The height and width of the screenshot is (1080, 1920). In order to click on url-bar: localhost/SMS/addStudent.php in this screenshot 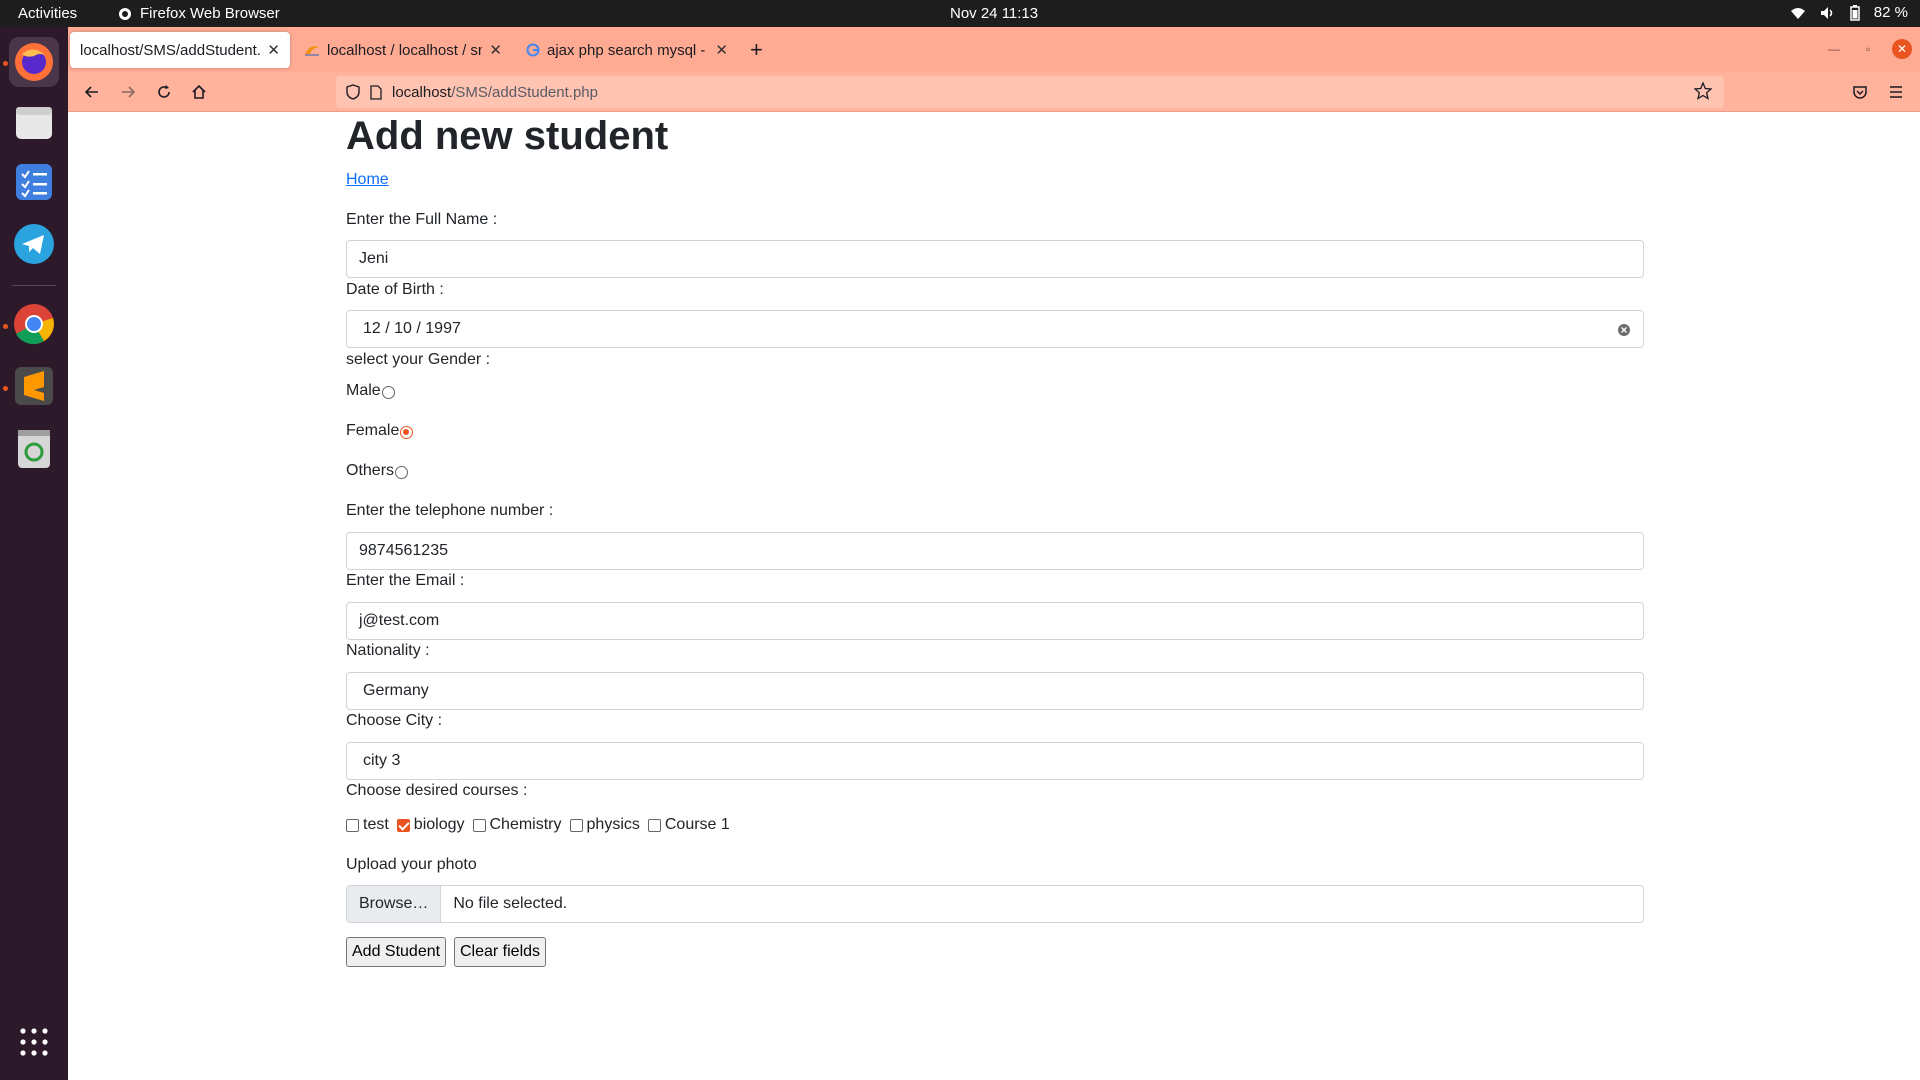, I will do `click(1030, 92)`.